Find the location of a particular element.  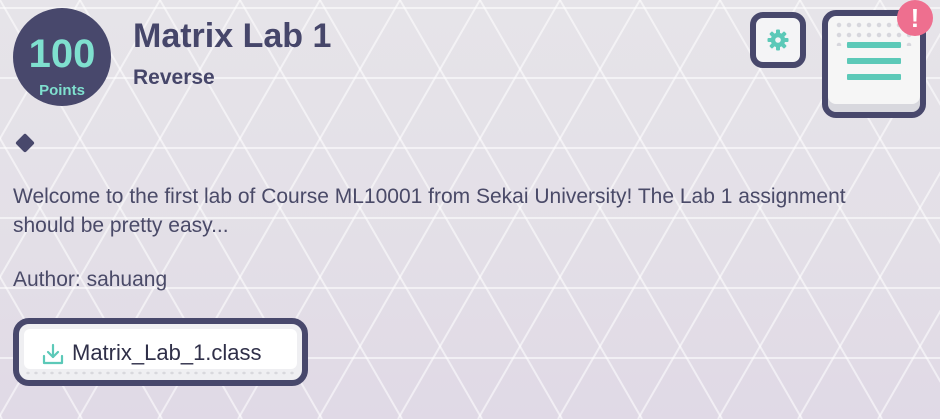

download-icon is located at coordinates (53, 354).